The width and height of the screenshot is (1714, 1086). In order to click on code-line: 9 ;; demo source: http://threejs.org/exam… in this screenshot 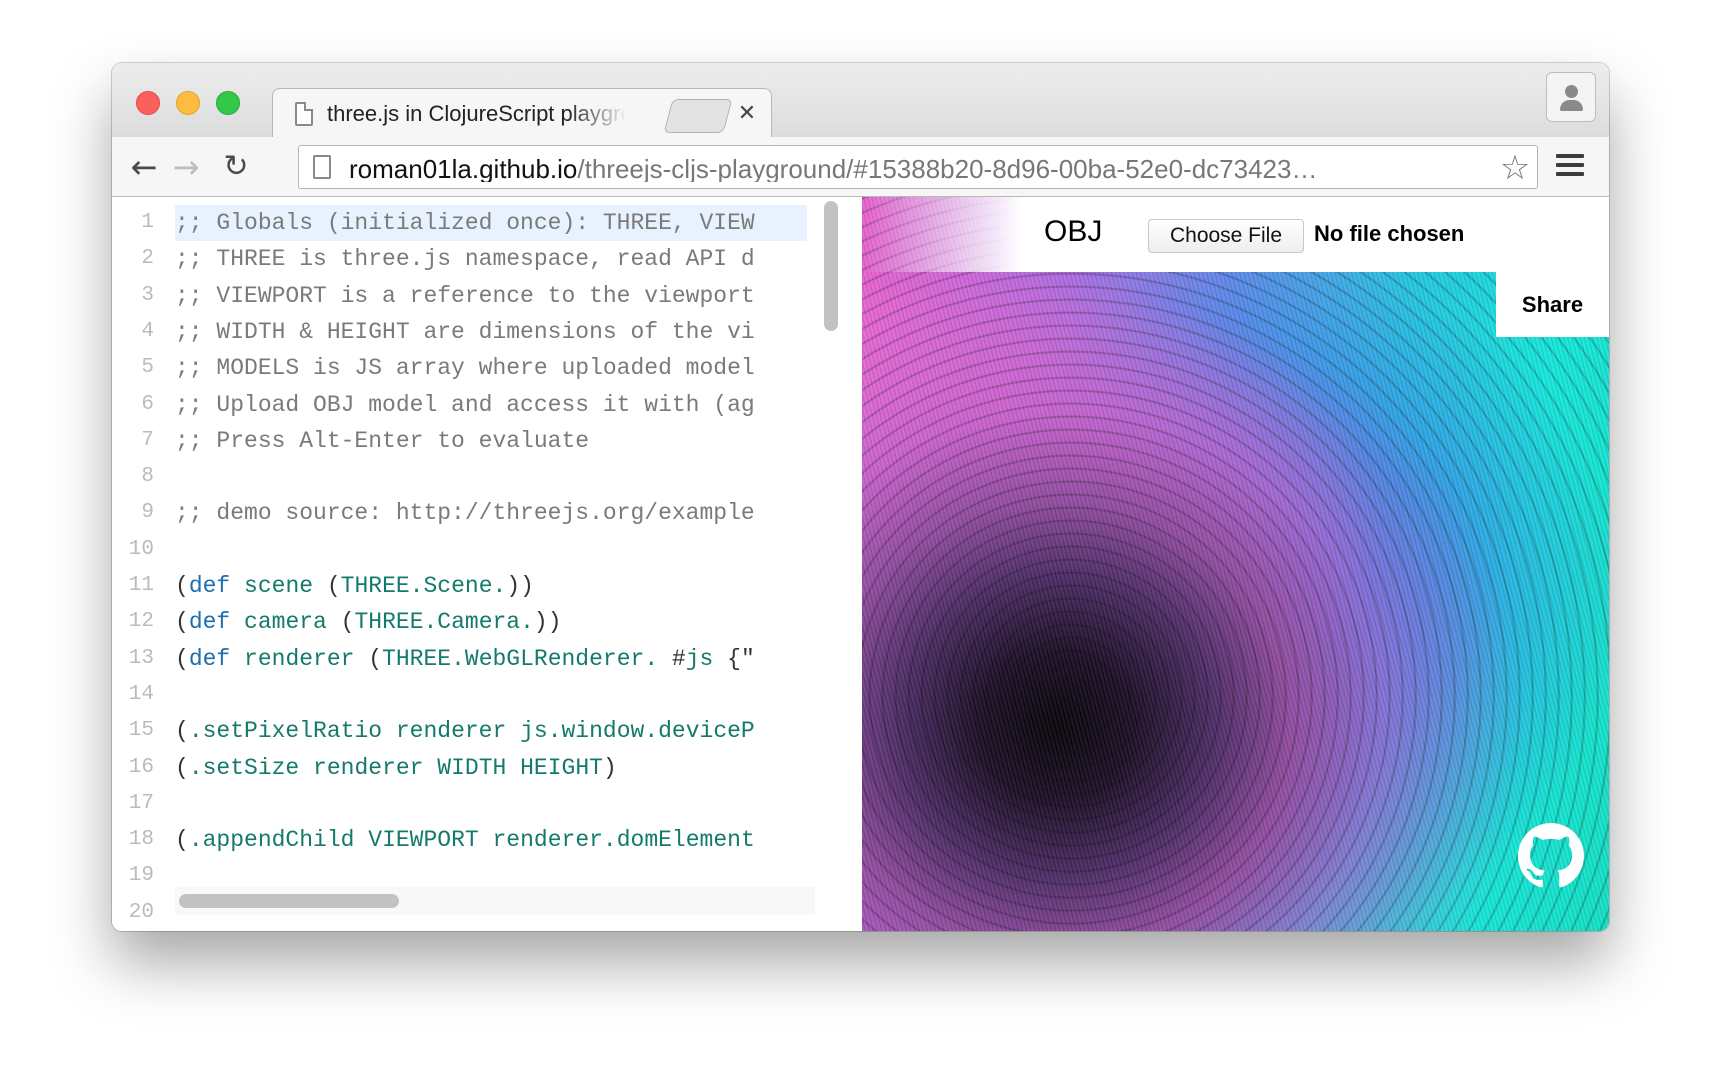, I will do `click(487, 513)`.